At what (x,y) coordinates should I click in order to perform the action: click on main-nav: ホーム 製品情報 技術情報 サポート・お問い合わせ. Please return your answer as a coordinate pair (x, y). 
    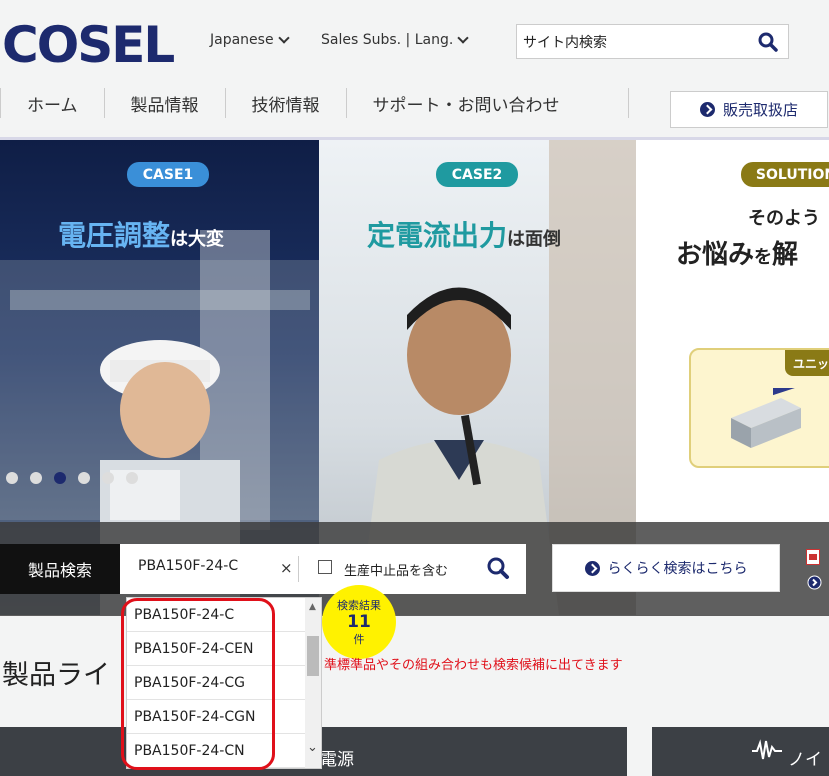
    Looking at the image, I should click on (293, 105).